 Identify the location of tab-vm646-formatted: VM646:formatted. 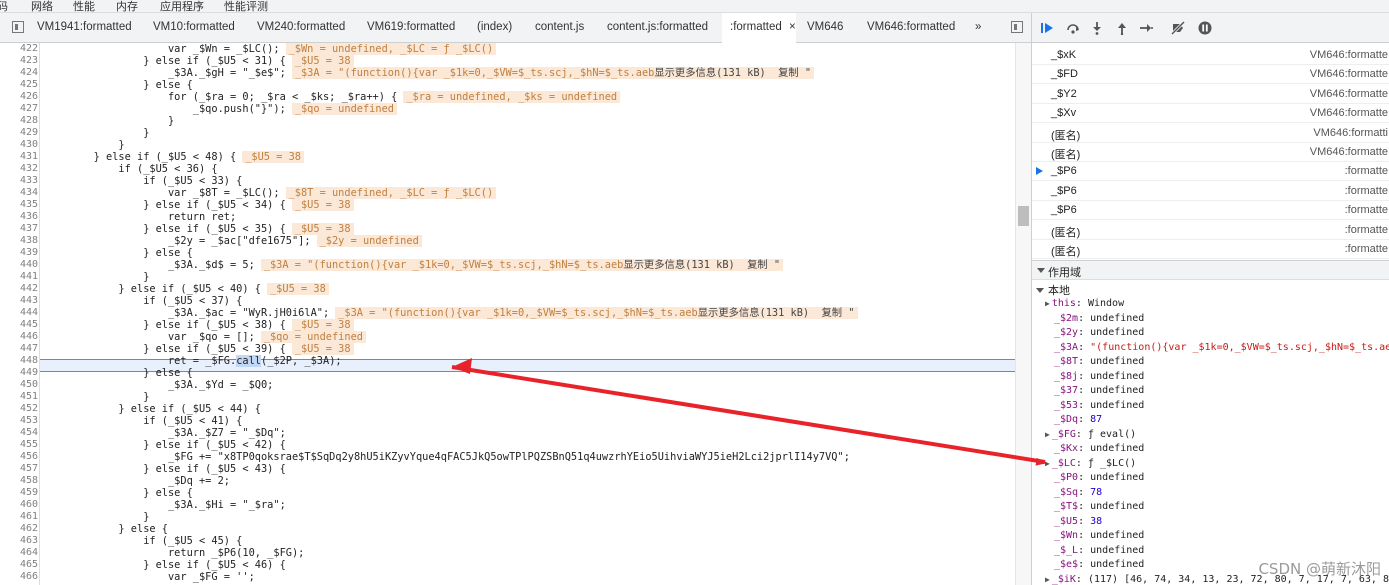
(911, 27).